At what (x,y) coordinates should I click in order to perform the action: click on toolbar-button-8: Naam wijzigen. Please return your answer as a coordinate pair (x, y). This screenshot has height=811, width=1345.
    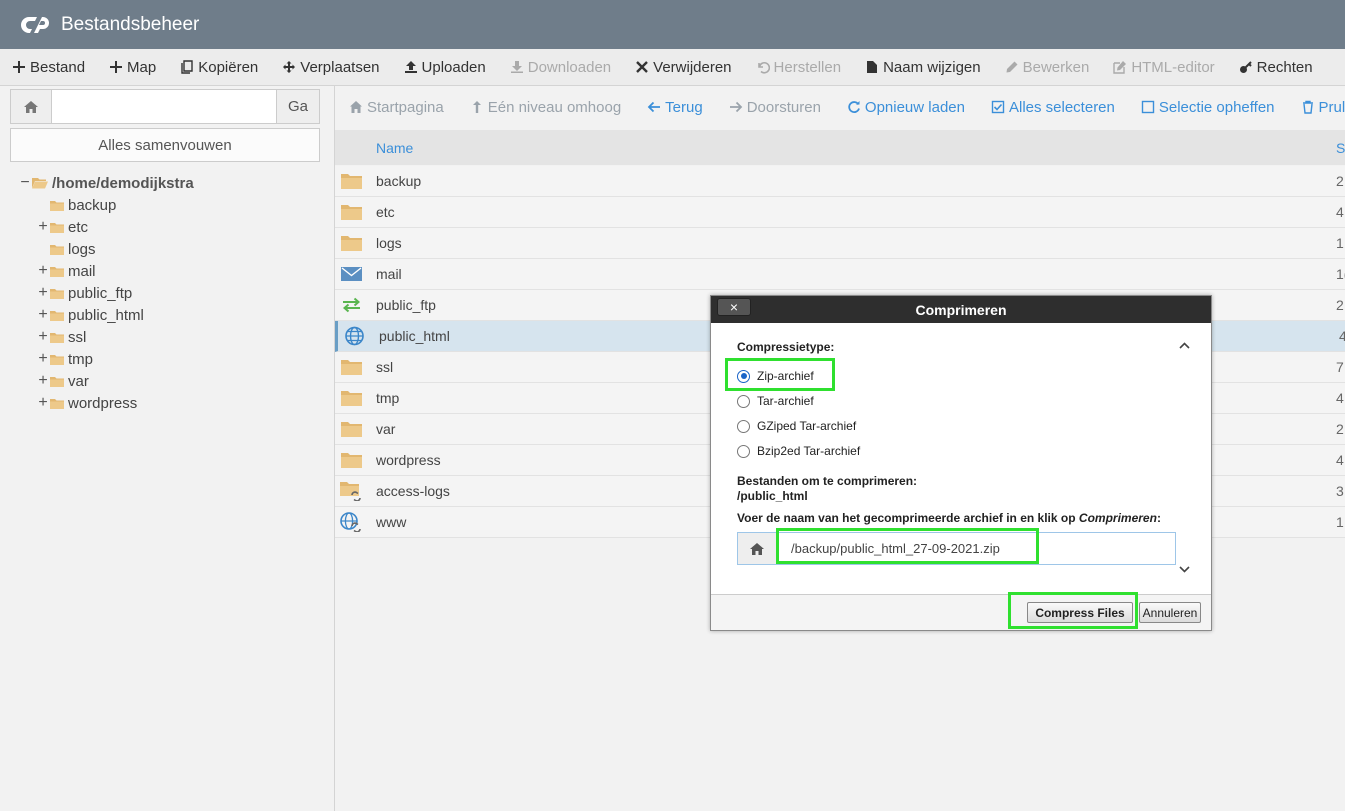
    Looking at the image, I should click on (923, 67).